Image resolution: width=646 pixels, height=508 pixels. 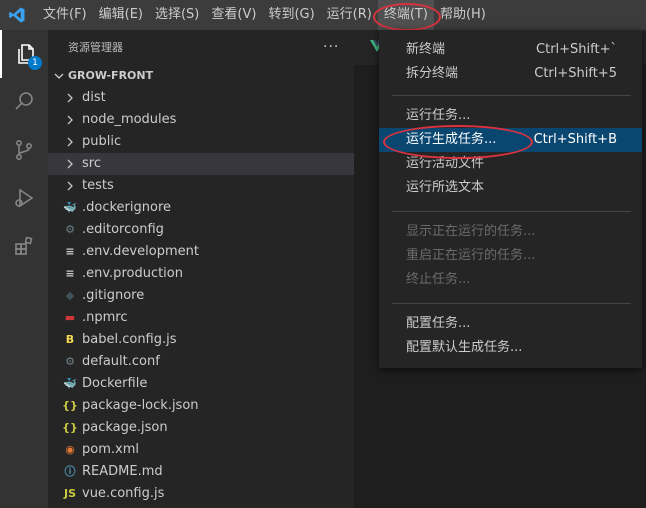 What do you see at coordinates (129, 339) in the screenshot?
I see `tree-item-label: babel.config.js` at bounding box center [129, 339].